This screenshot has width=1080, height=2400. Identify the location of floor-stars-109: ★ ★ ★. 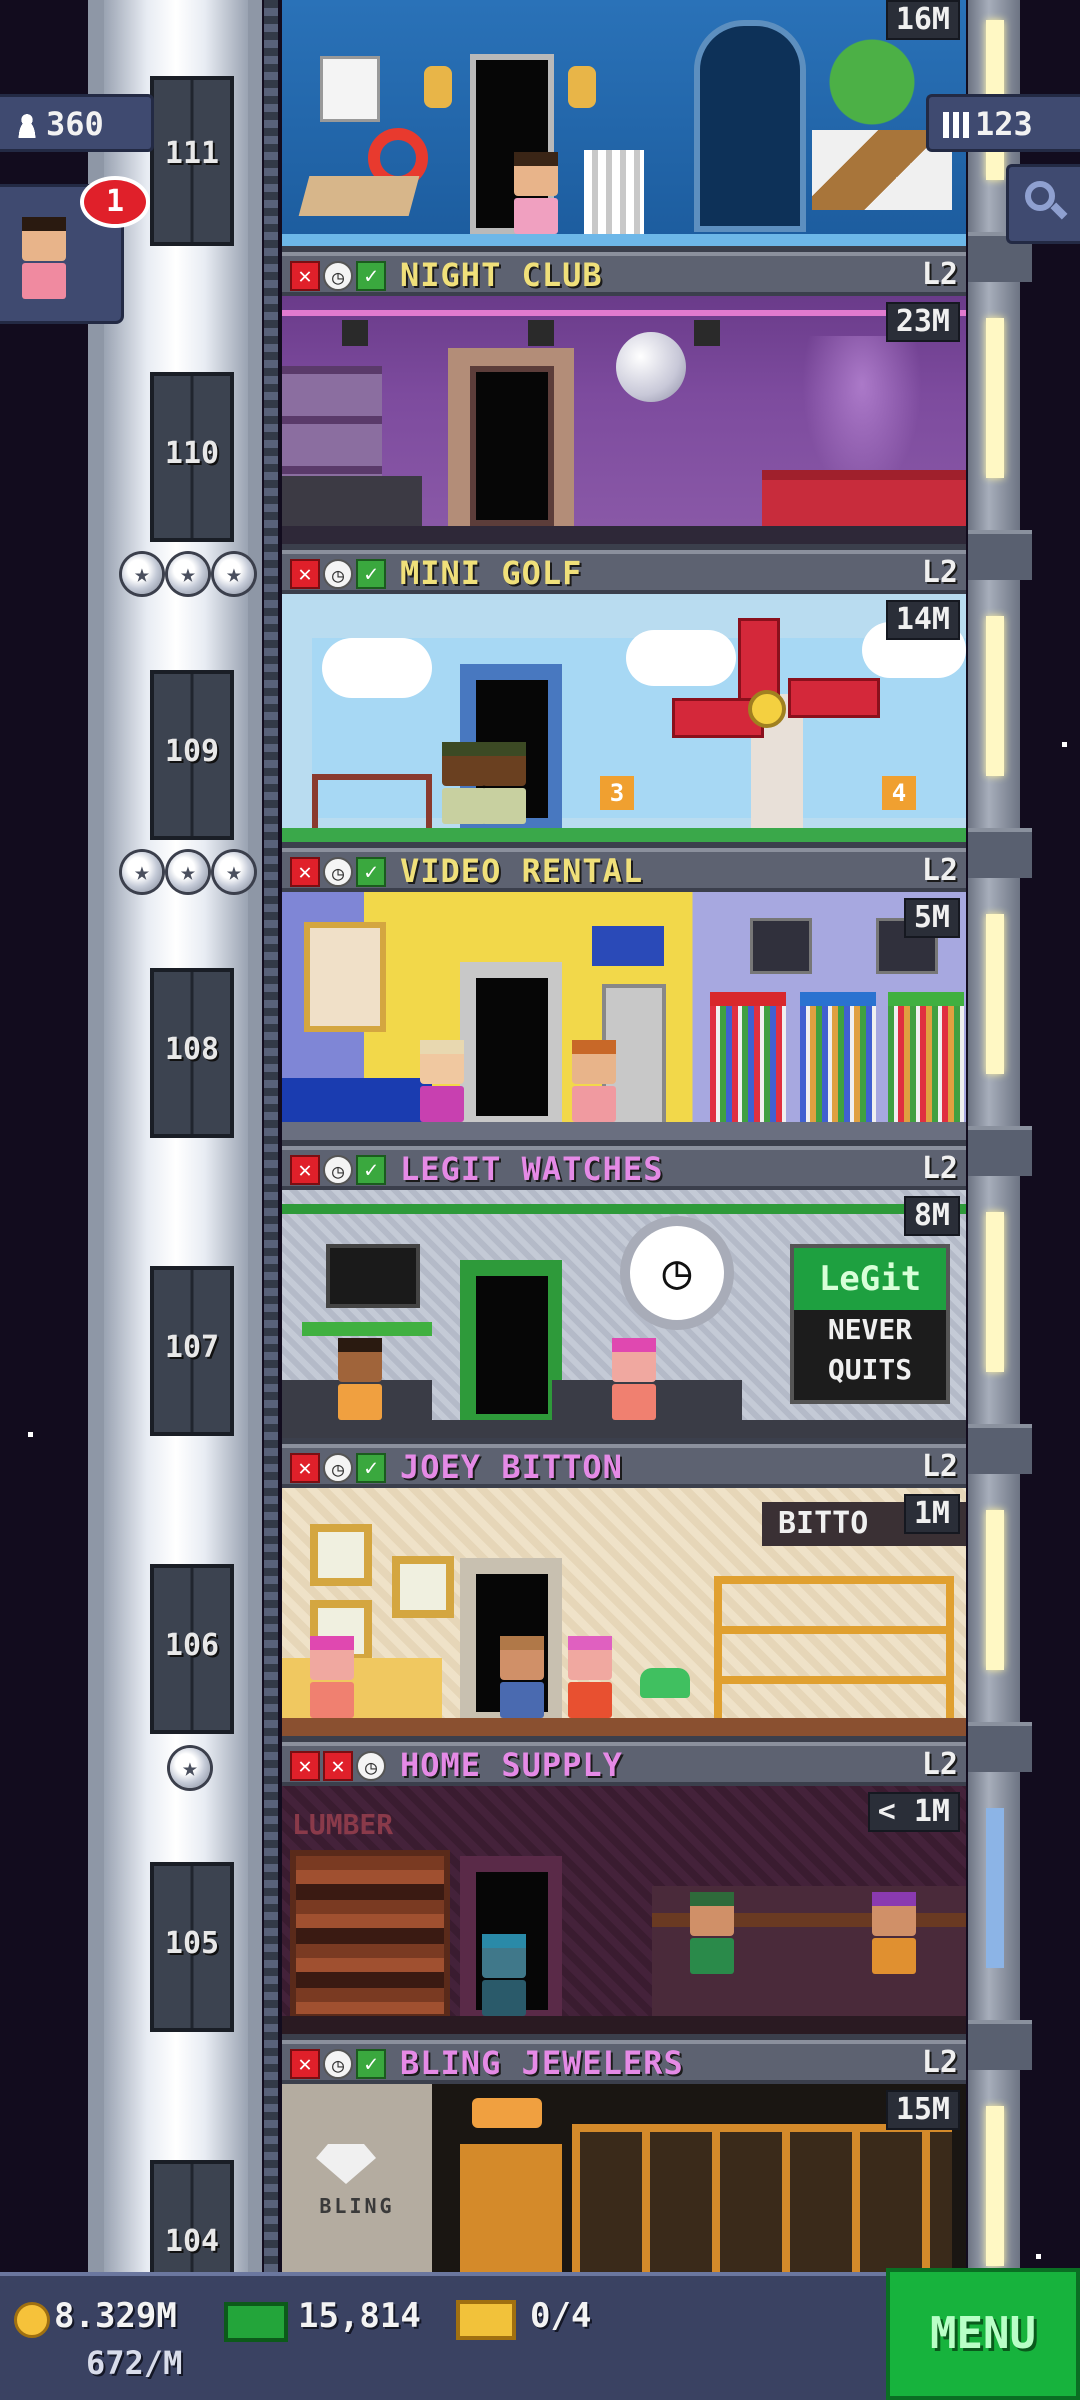
(188, 574).